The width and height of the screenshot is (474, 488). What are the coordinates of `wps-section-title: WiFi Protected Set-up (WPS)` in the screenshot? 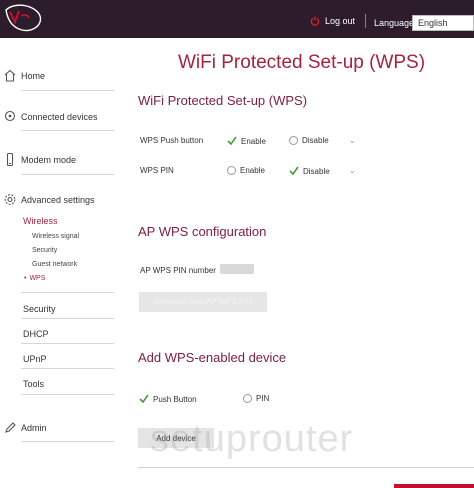 It's located at (223, 100).